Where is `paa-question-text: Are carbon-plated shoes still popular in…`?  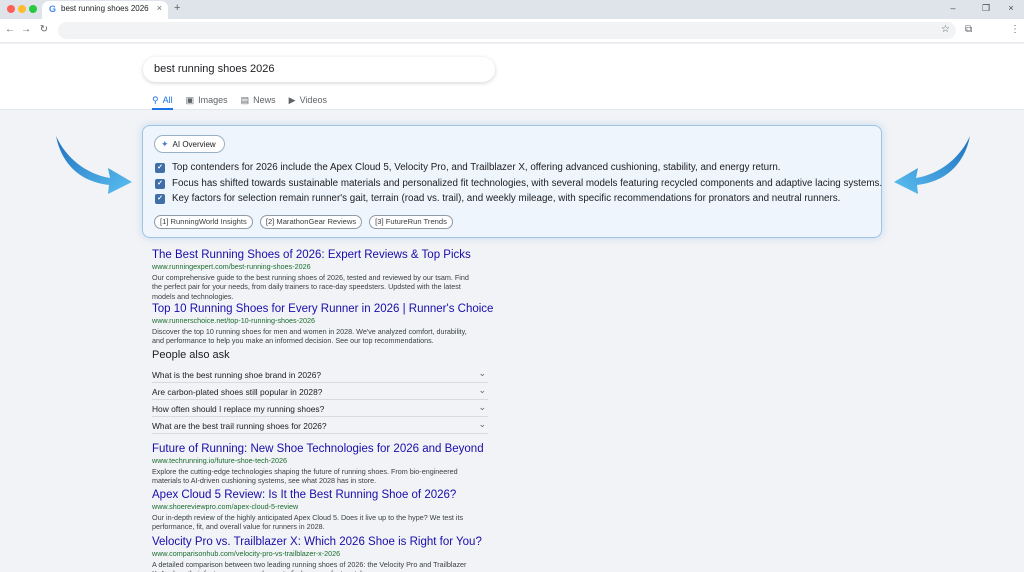
paa-question-text: Are carbon-plated shoes still popular in… is located at coordinates (237, 392).